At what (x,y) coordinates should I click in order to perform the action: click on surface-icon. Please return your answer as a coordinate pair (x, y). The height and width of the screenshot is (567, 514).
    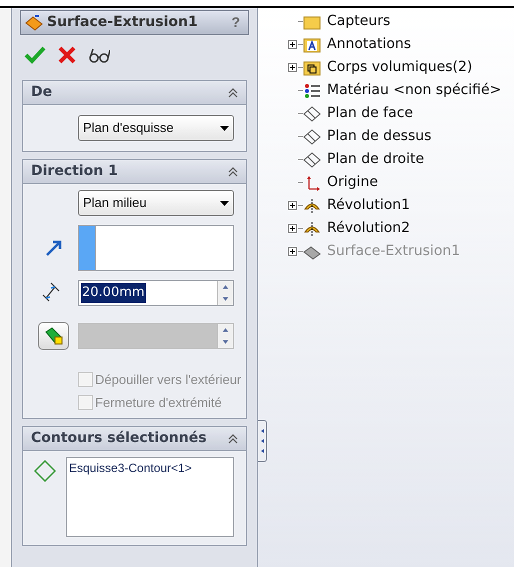
    Looking at the image, I should click on (312, 252).